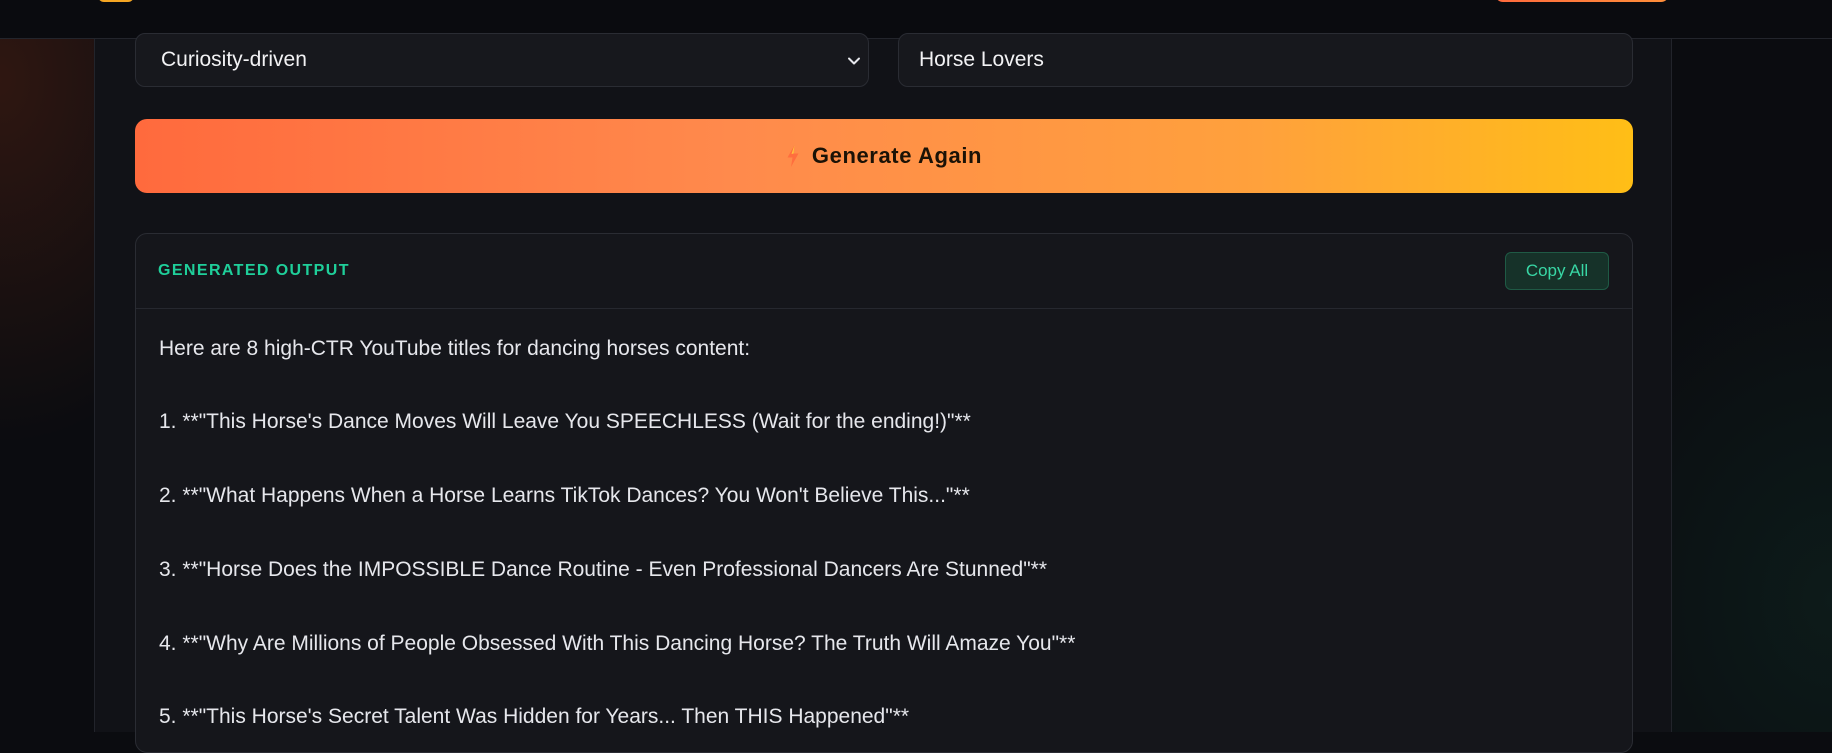 This screenshot has width=1832, height=753. I want to click on generate-again-button: Generate Again, so click(884, 156).